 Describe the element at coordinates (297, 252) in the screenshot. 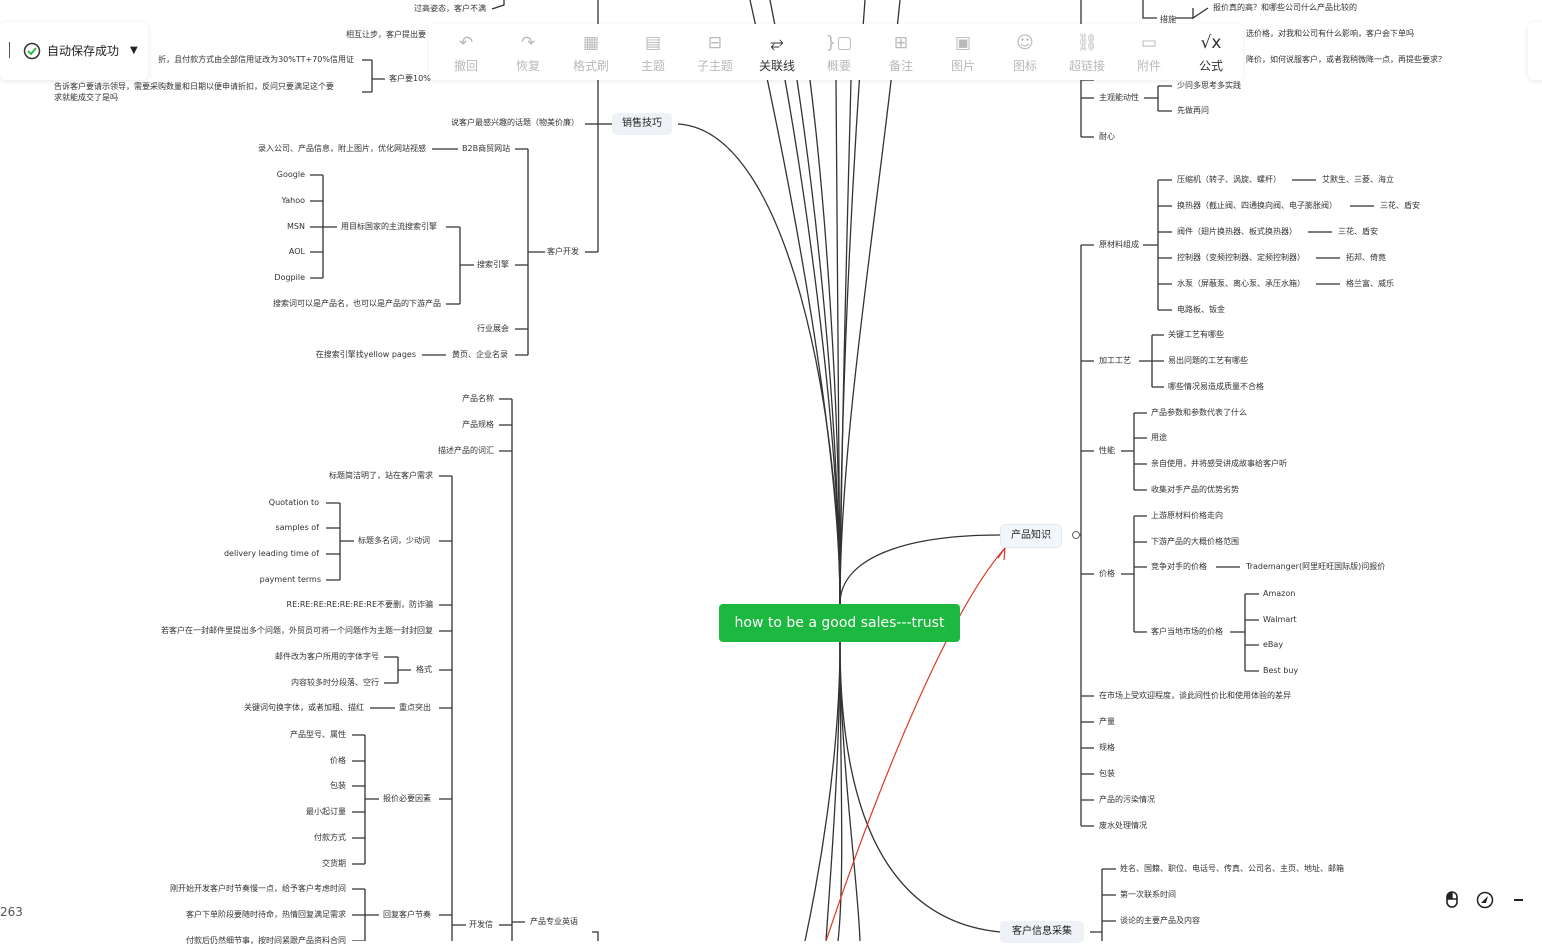

I see `node-engine: AOL` at that location.